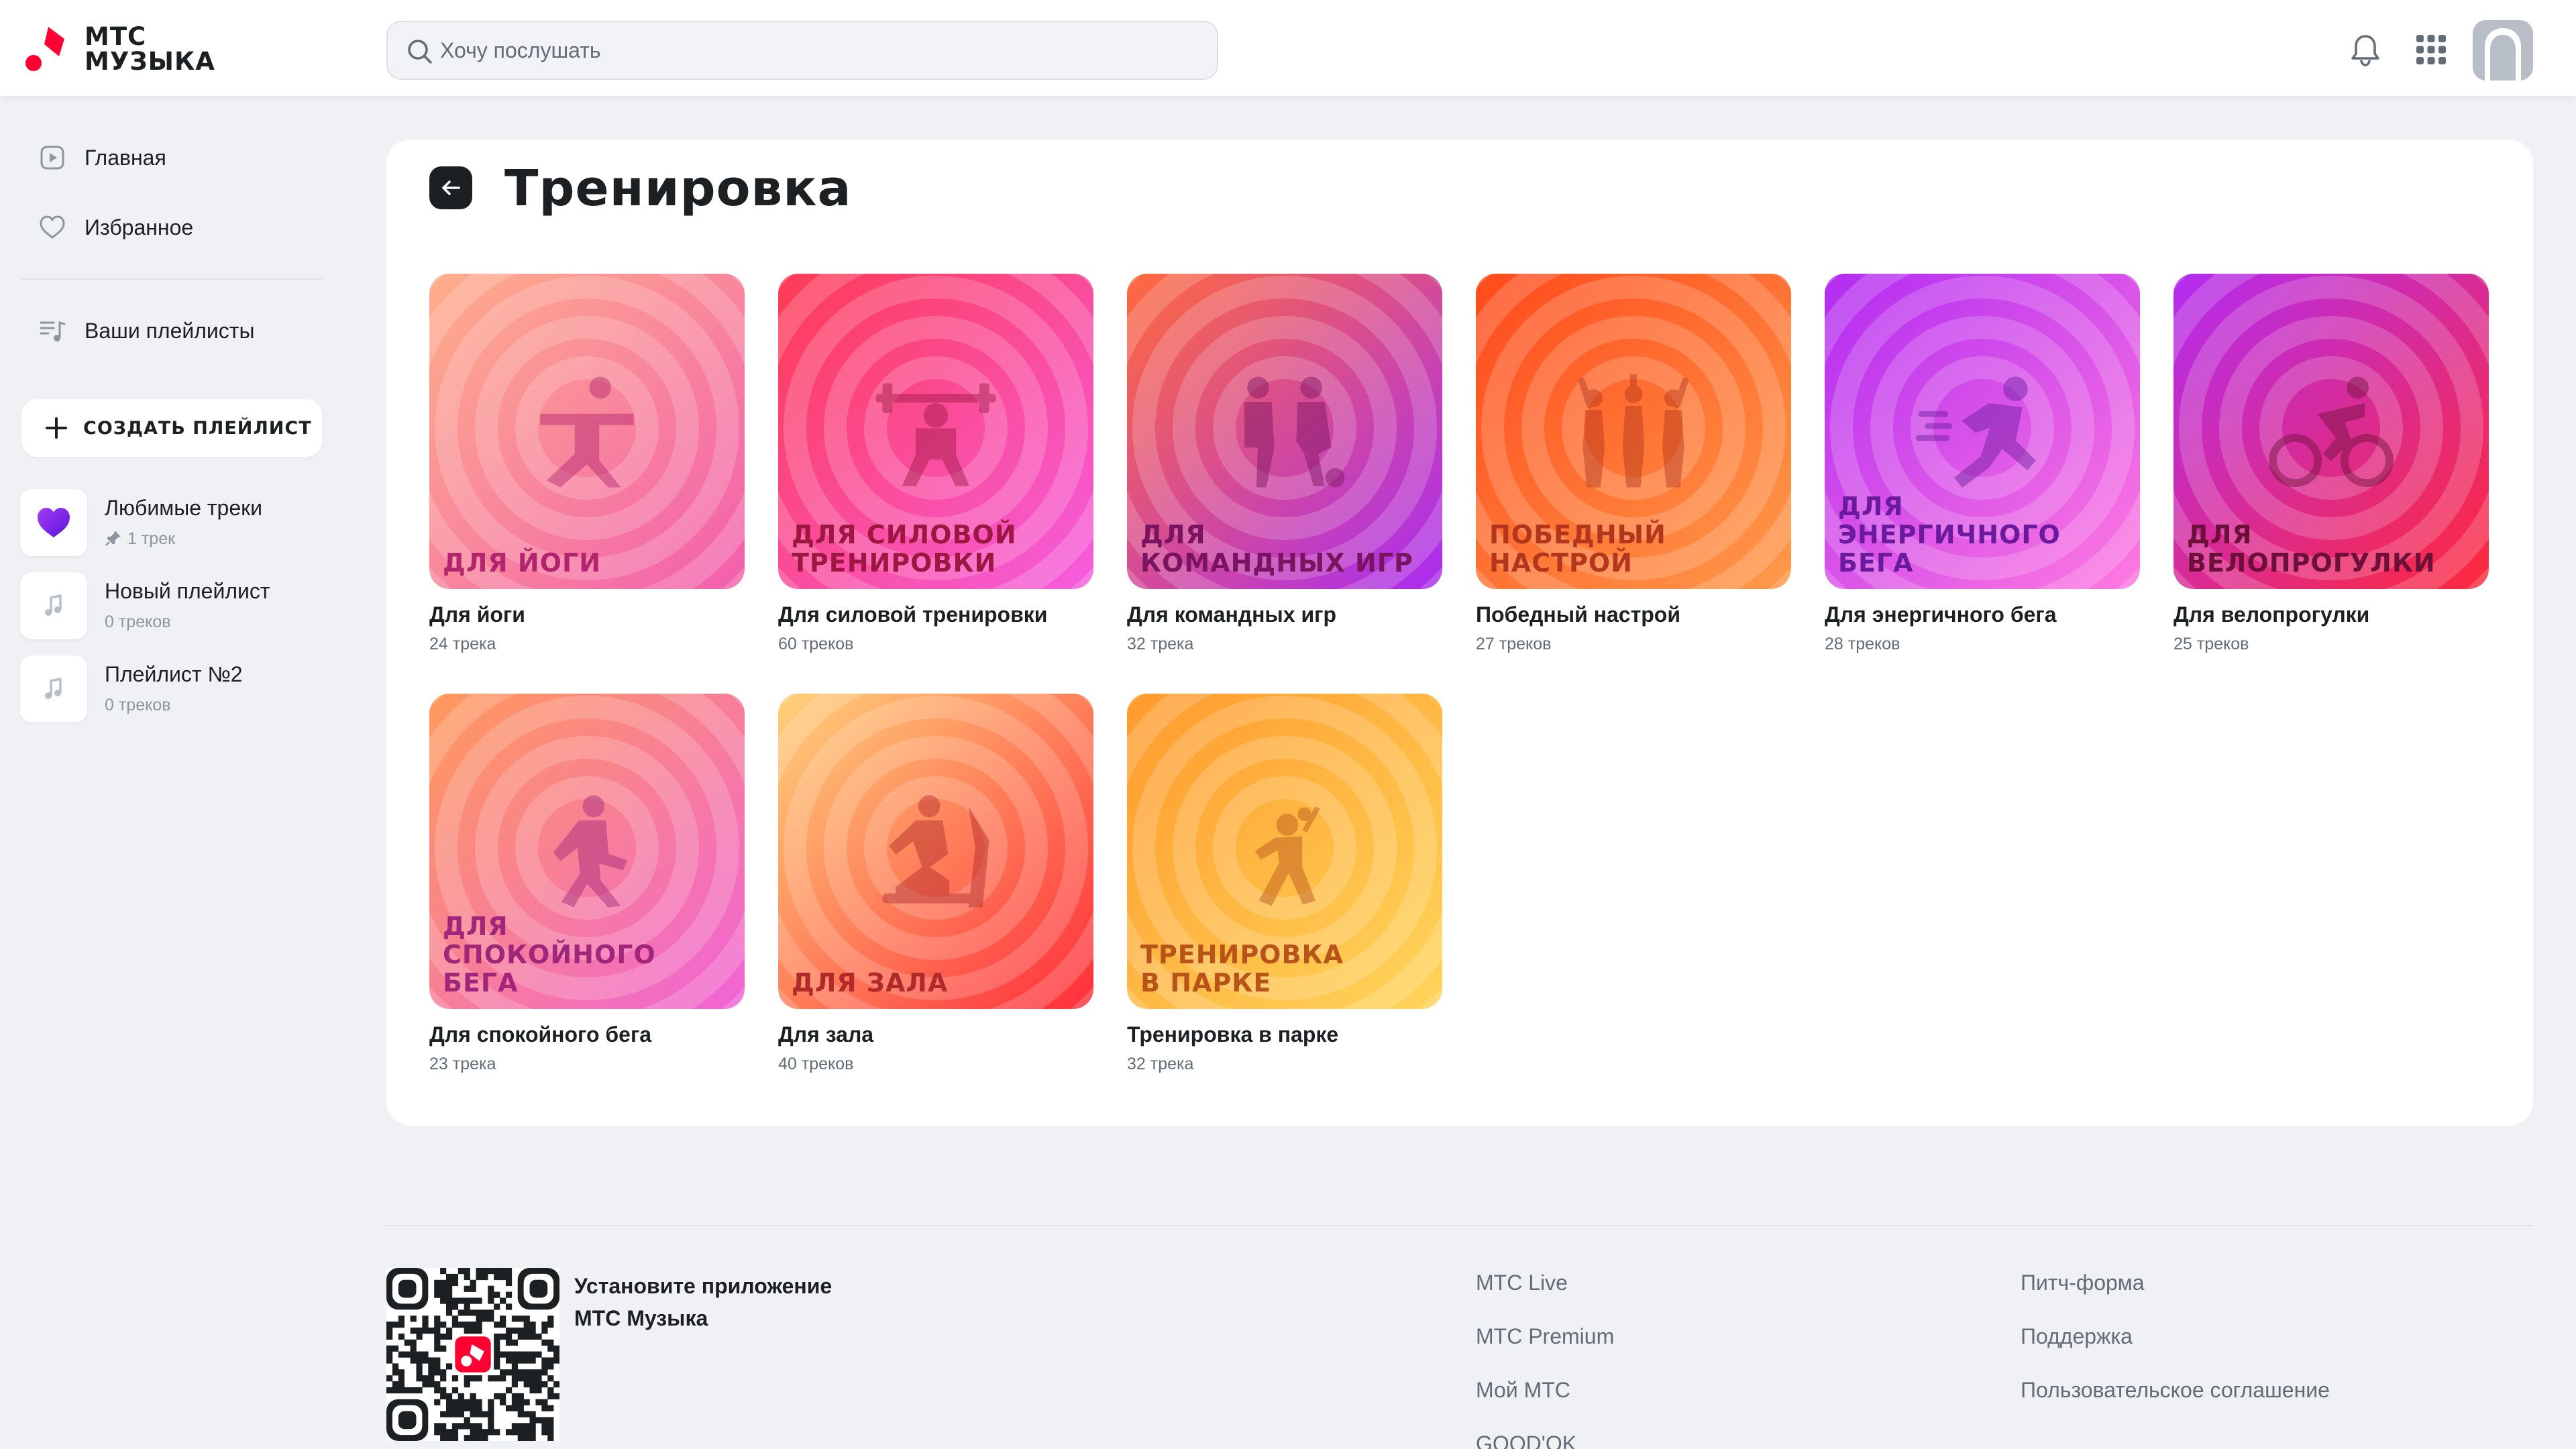 This screenshot has width=2576, height=1449. I want to click on playlist-cover-art: ДЛЯ ЙОГИ, so click(587, 431).